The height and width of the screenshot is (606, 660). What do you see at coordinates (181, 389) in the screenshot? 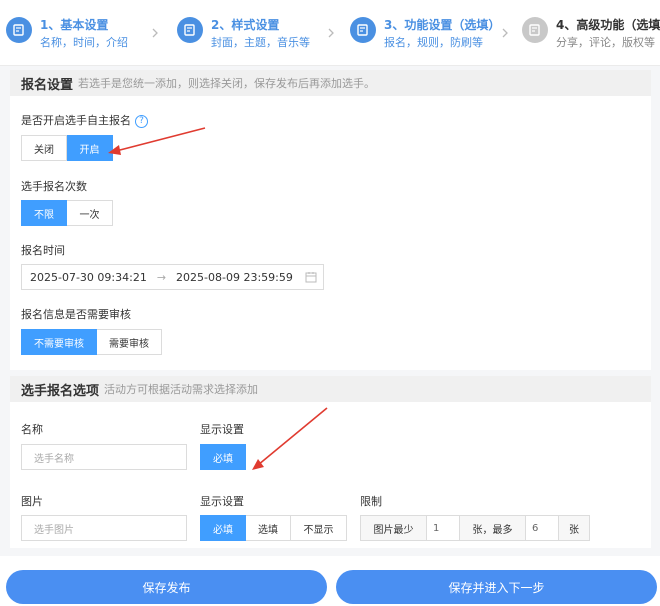
I see `section-desc: 活动方可根据活动需求选择添加` at bounding box center [181, 389].